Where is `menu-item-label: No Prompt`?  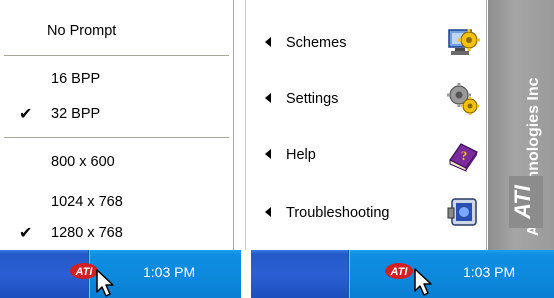 menu-item-label: No Prompt is located at coordinates (82, 31).